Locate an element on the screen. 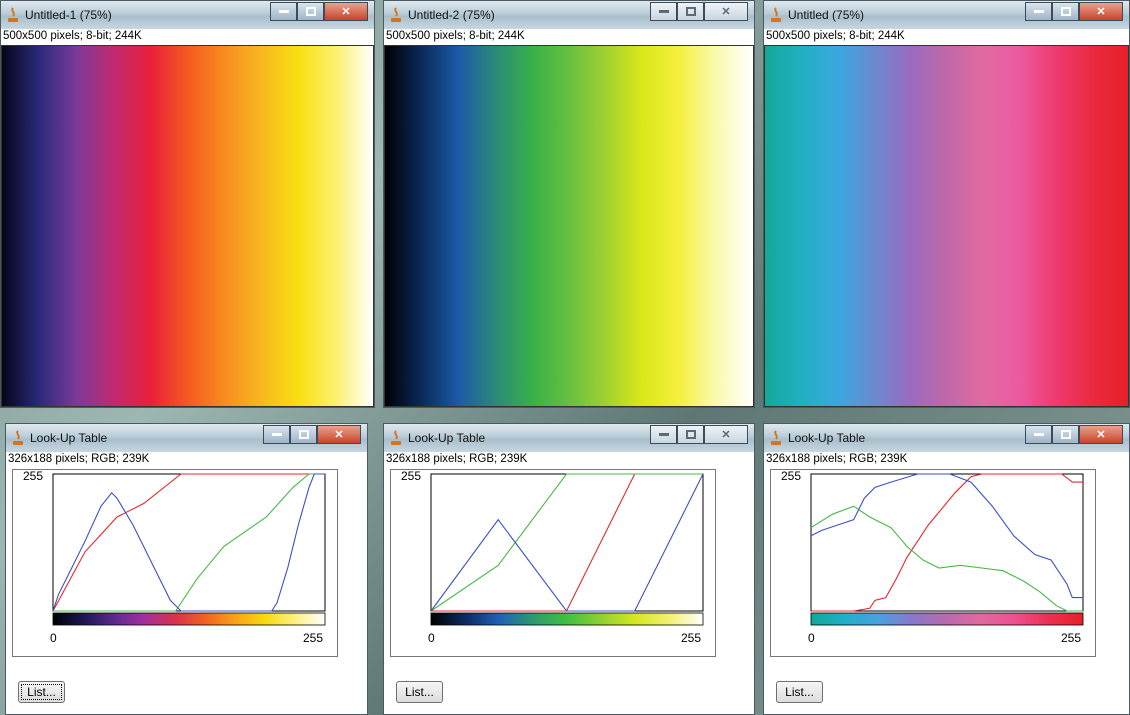 Image resolution: width=1130 pixels, height=715 pixels. title-bar: Untitled-1 (75%) ✕ is located at coordinates (187, 15).